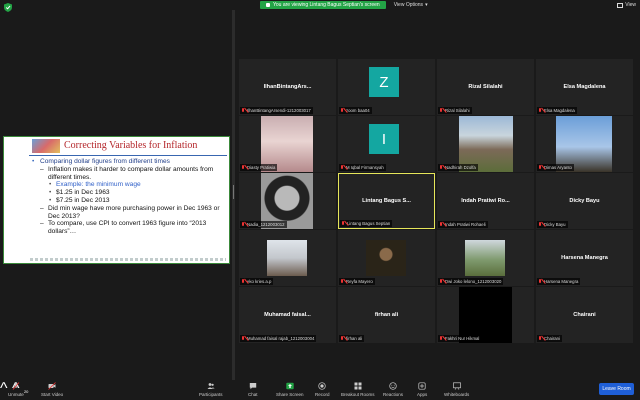 The width and height of the screenshot is (640, 400). What do you see at coordinates (287, 144) in the screenshot?
I see `participant-tile: Diasty Pratiwia` at bounding box center [287, 144].